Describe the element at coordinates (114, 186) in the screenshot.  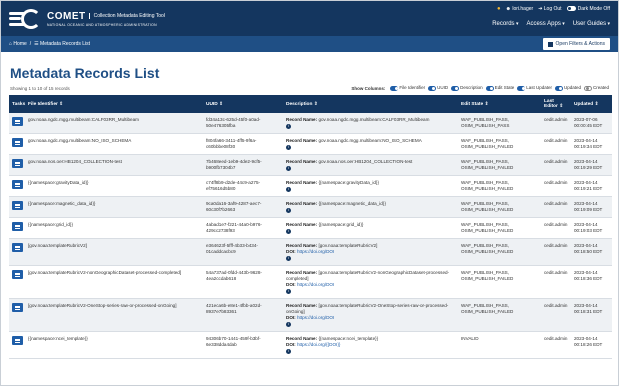
I see `file-identifier-cell: {{namespace:gravityData_id}}` at that location.